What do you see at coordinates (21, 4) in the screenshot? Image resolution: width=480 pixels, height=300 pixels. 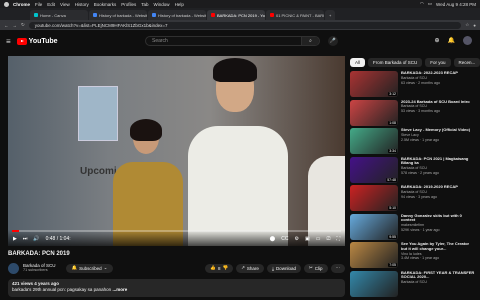 I see `menu-item: Chrome` at bounding box center [21, 4].